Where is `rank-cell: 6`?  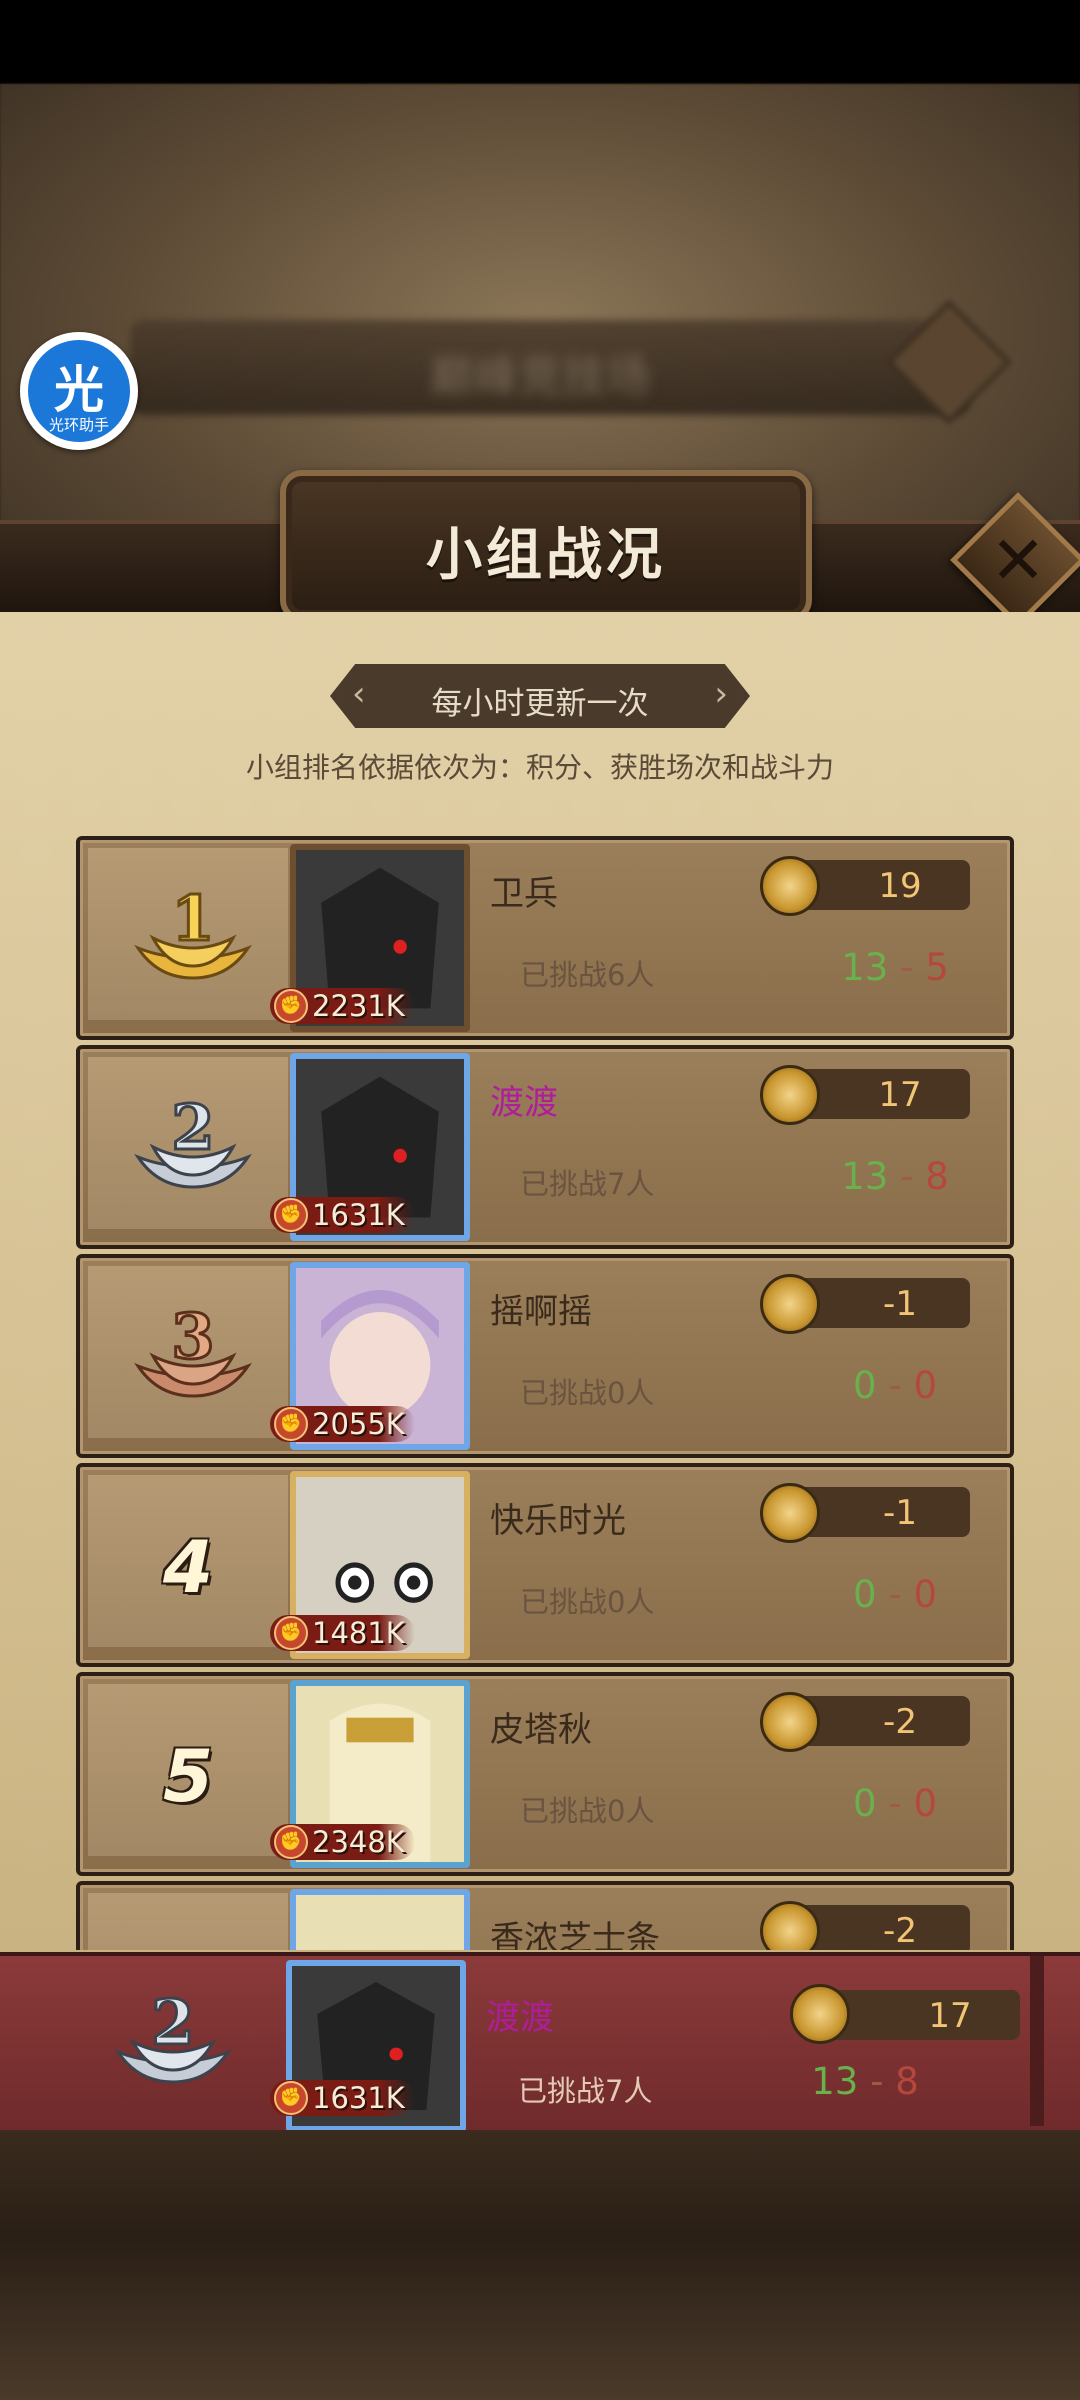 rank-cell: 6 is located at coordinates (188, 1921).